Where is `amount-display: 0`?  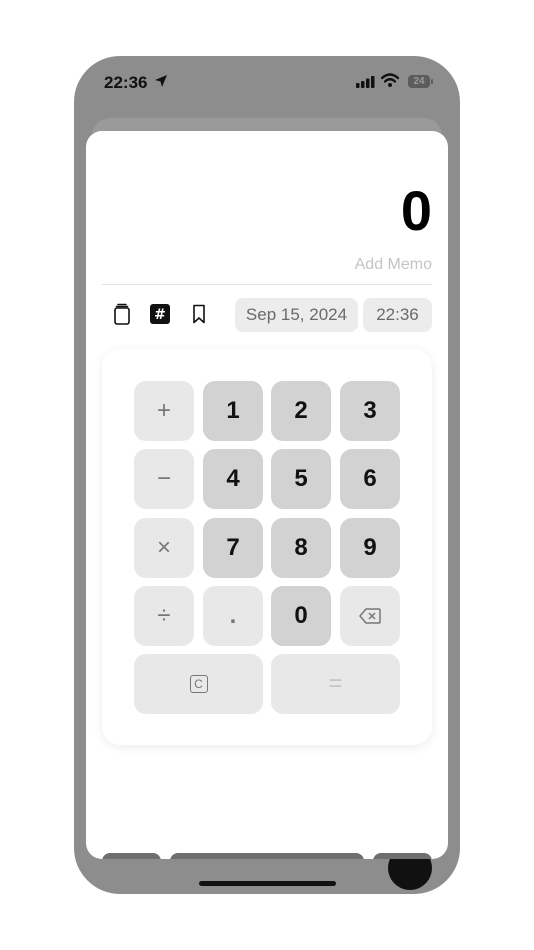
amount-display: 0 is located at coordinates (416, 210).